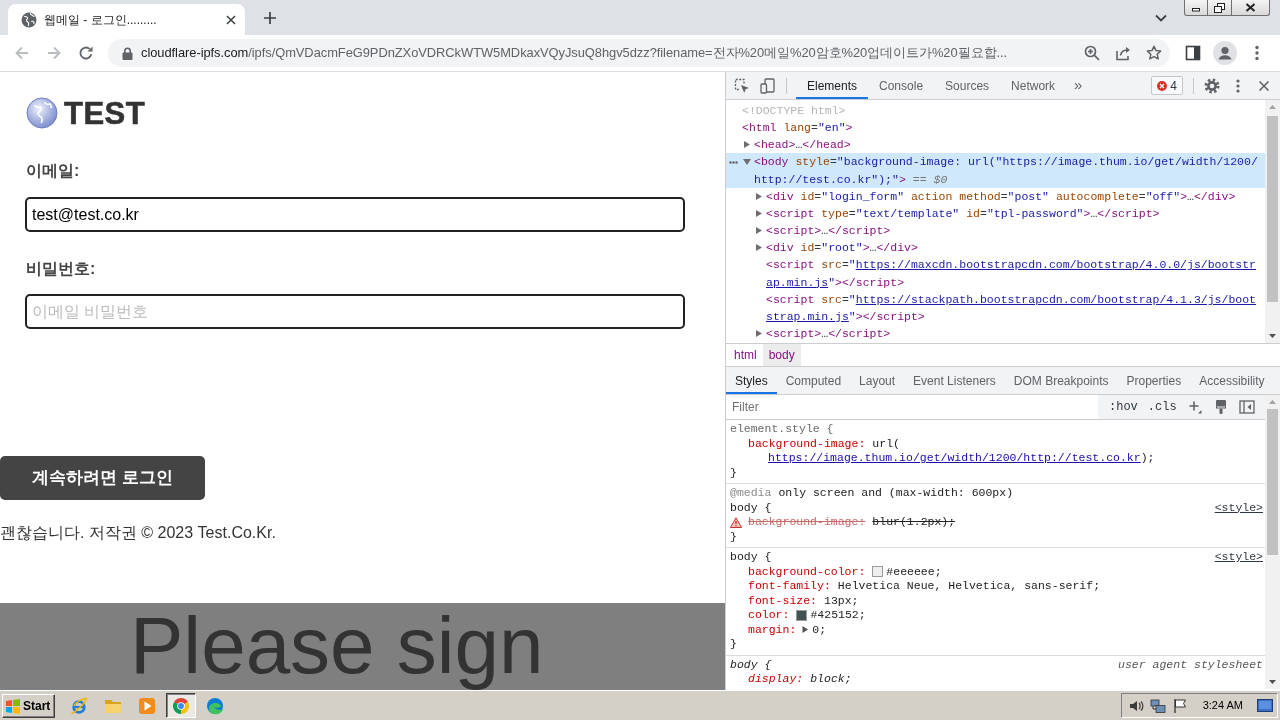 The width and height of the screenshot is (1280, 720). Describe the element at coordinates (1055, 299) in the screenshot. I see `code-link: https://stackpath.bootstrapcdn.com/bootstrap/4.1.3/js/boot` at that location.